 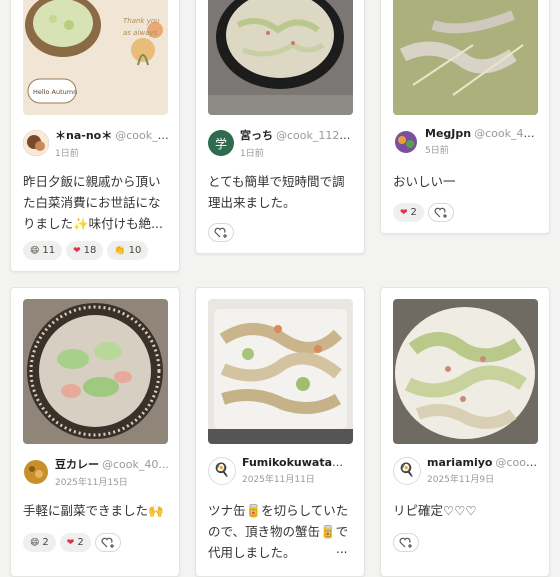 I want to click on reaction-clap: 👏 10, so click(x=128, y=250).